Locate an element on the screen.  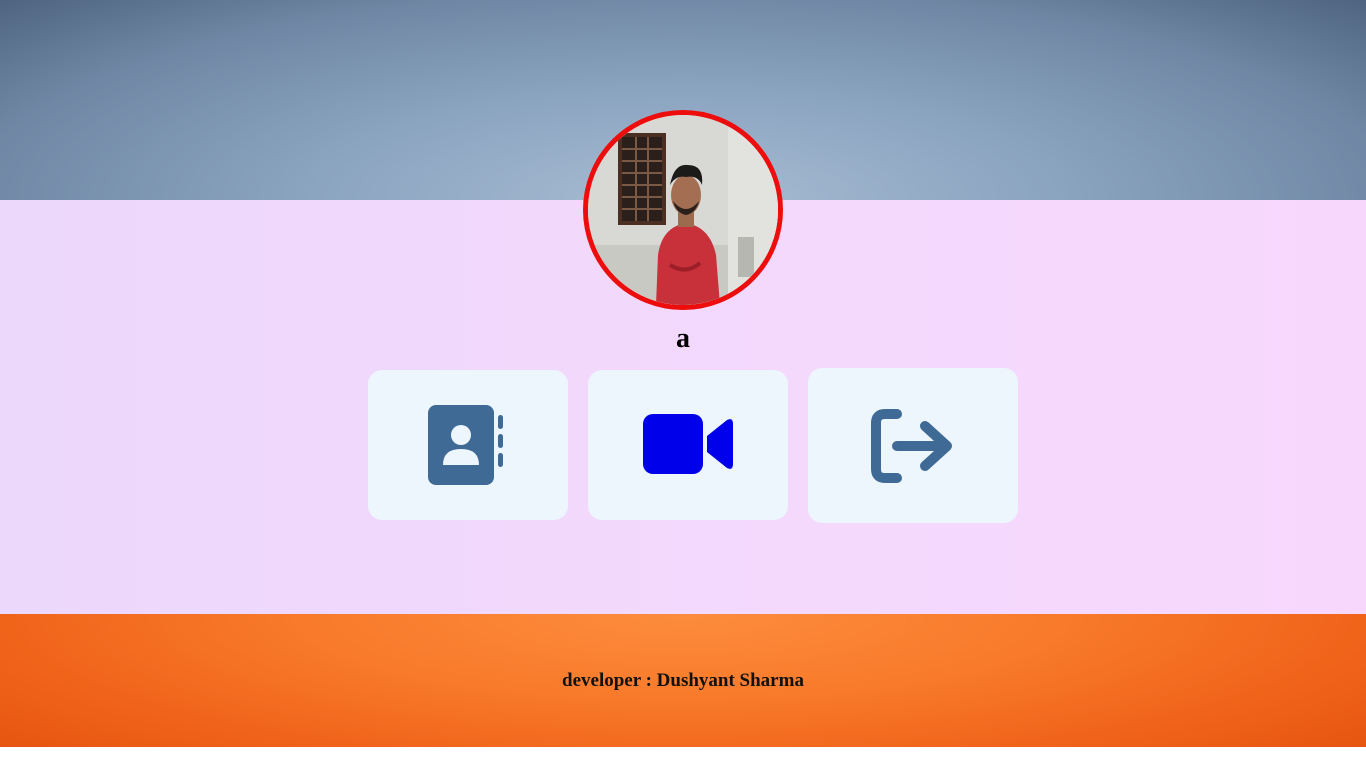
developer-credit: developer : Dushyant Sharma is located at coordinates (683, 680).